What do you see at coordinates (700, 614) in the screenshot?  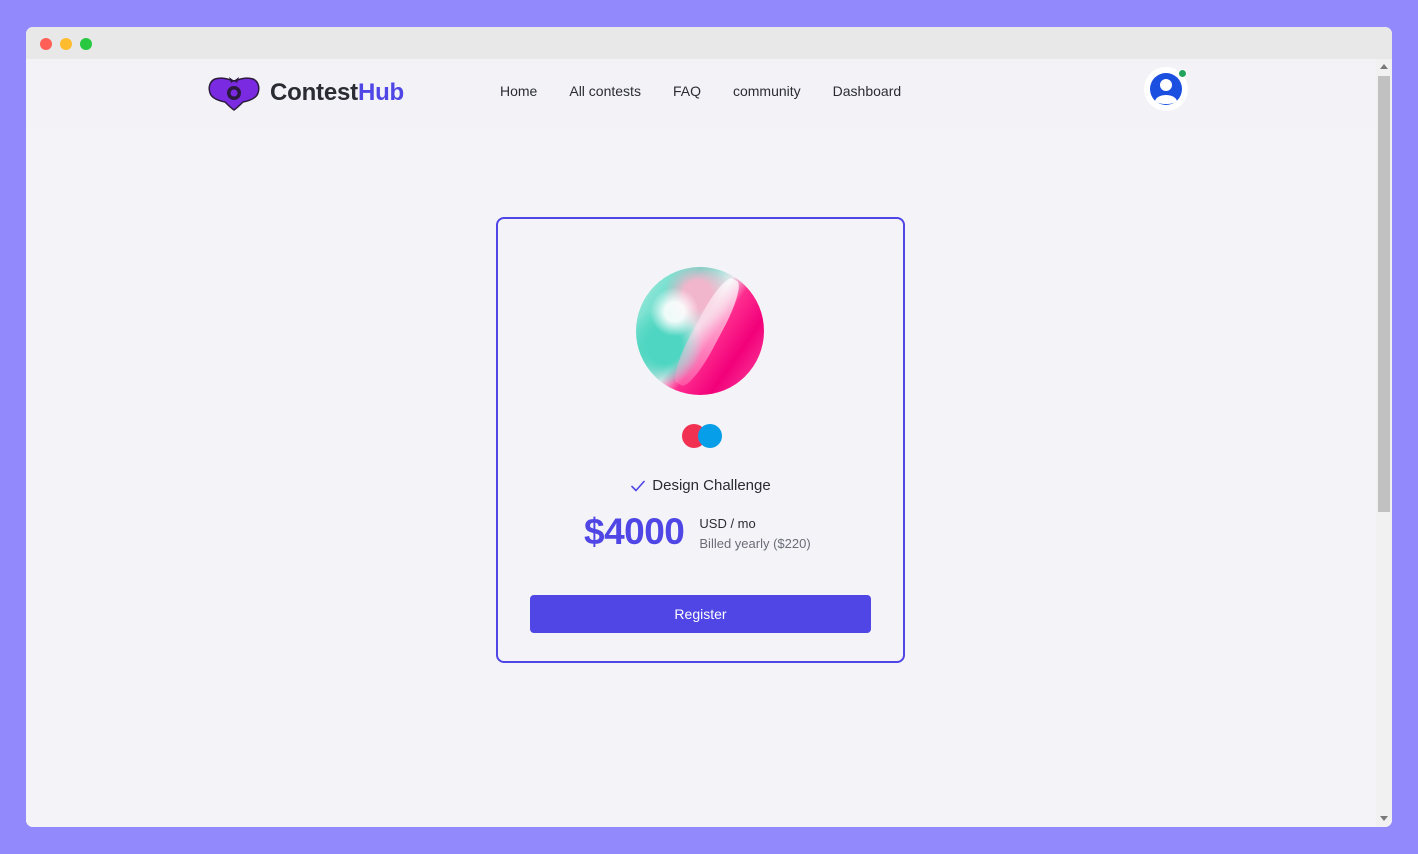 I see `register-button: Register` at bounding box center [700, 614].